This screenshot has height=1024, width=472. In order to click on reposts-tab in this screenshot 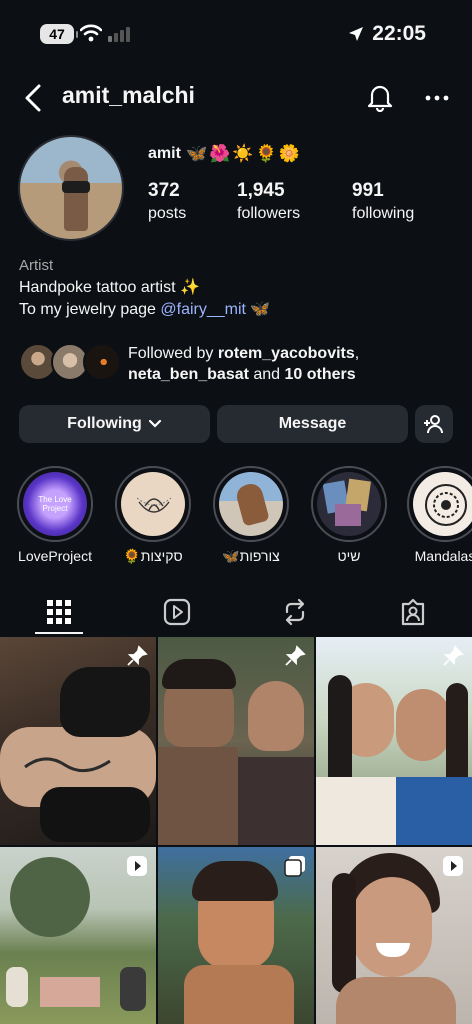, I will do `click(295, 612)`.